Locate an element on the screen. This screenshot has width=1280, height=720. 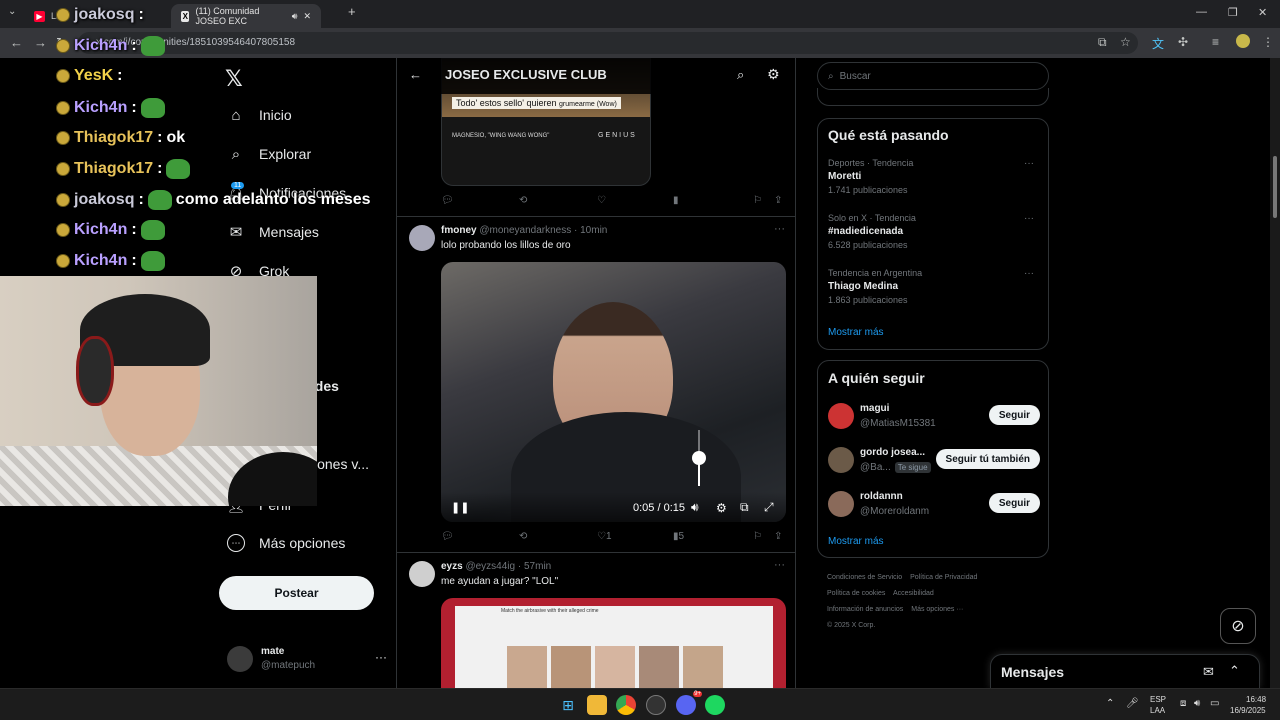
expand-icon: ⌃ is located at coordinates (1234, 671).